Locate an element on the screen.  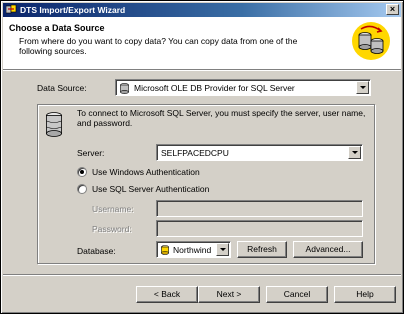
provider-icon is located at coordinates (124, 88).